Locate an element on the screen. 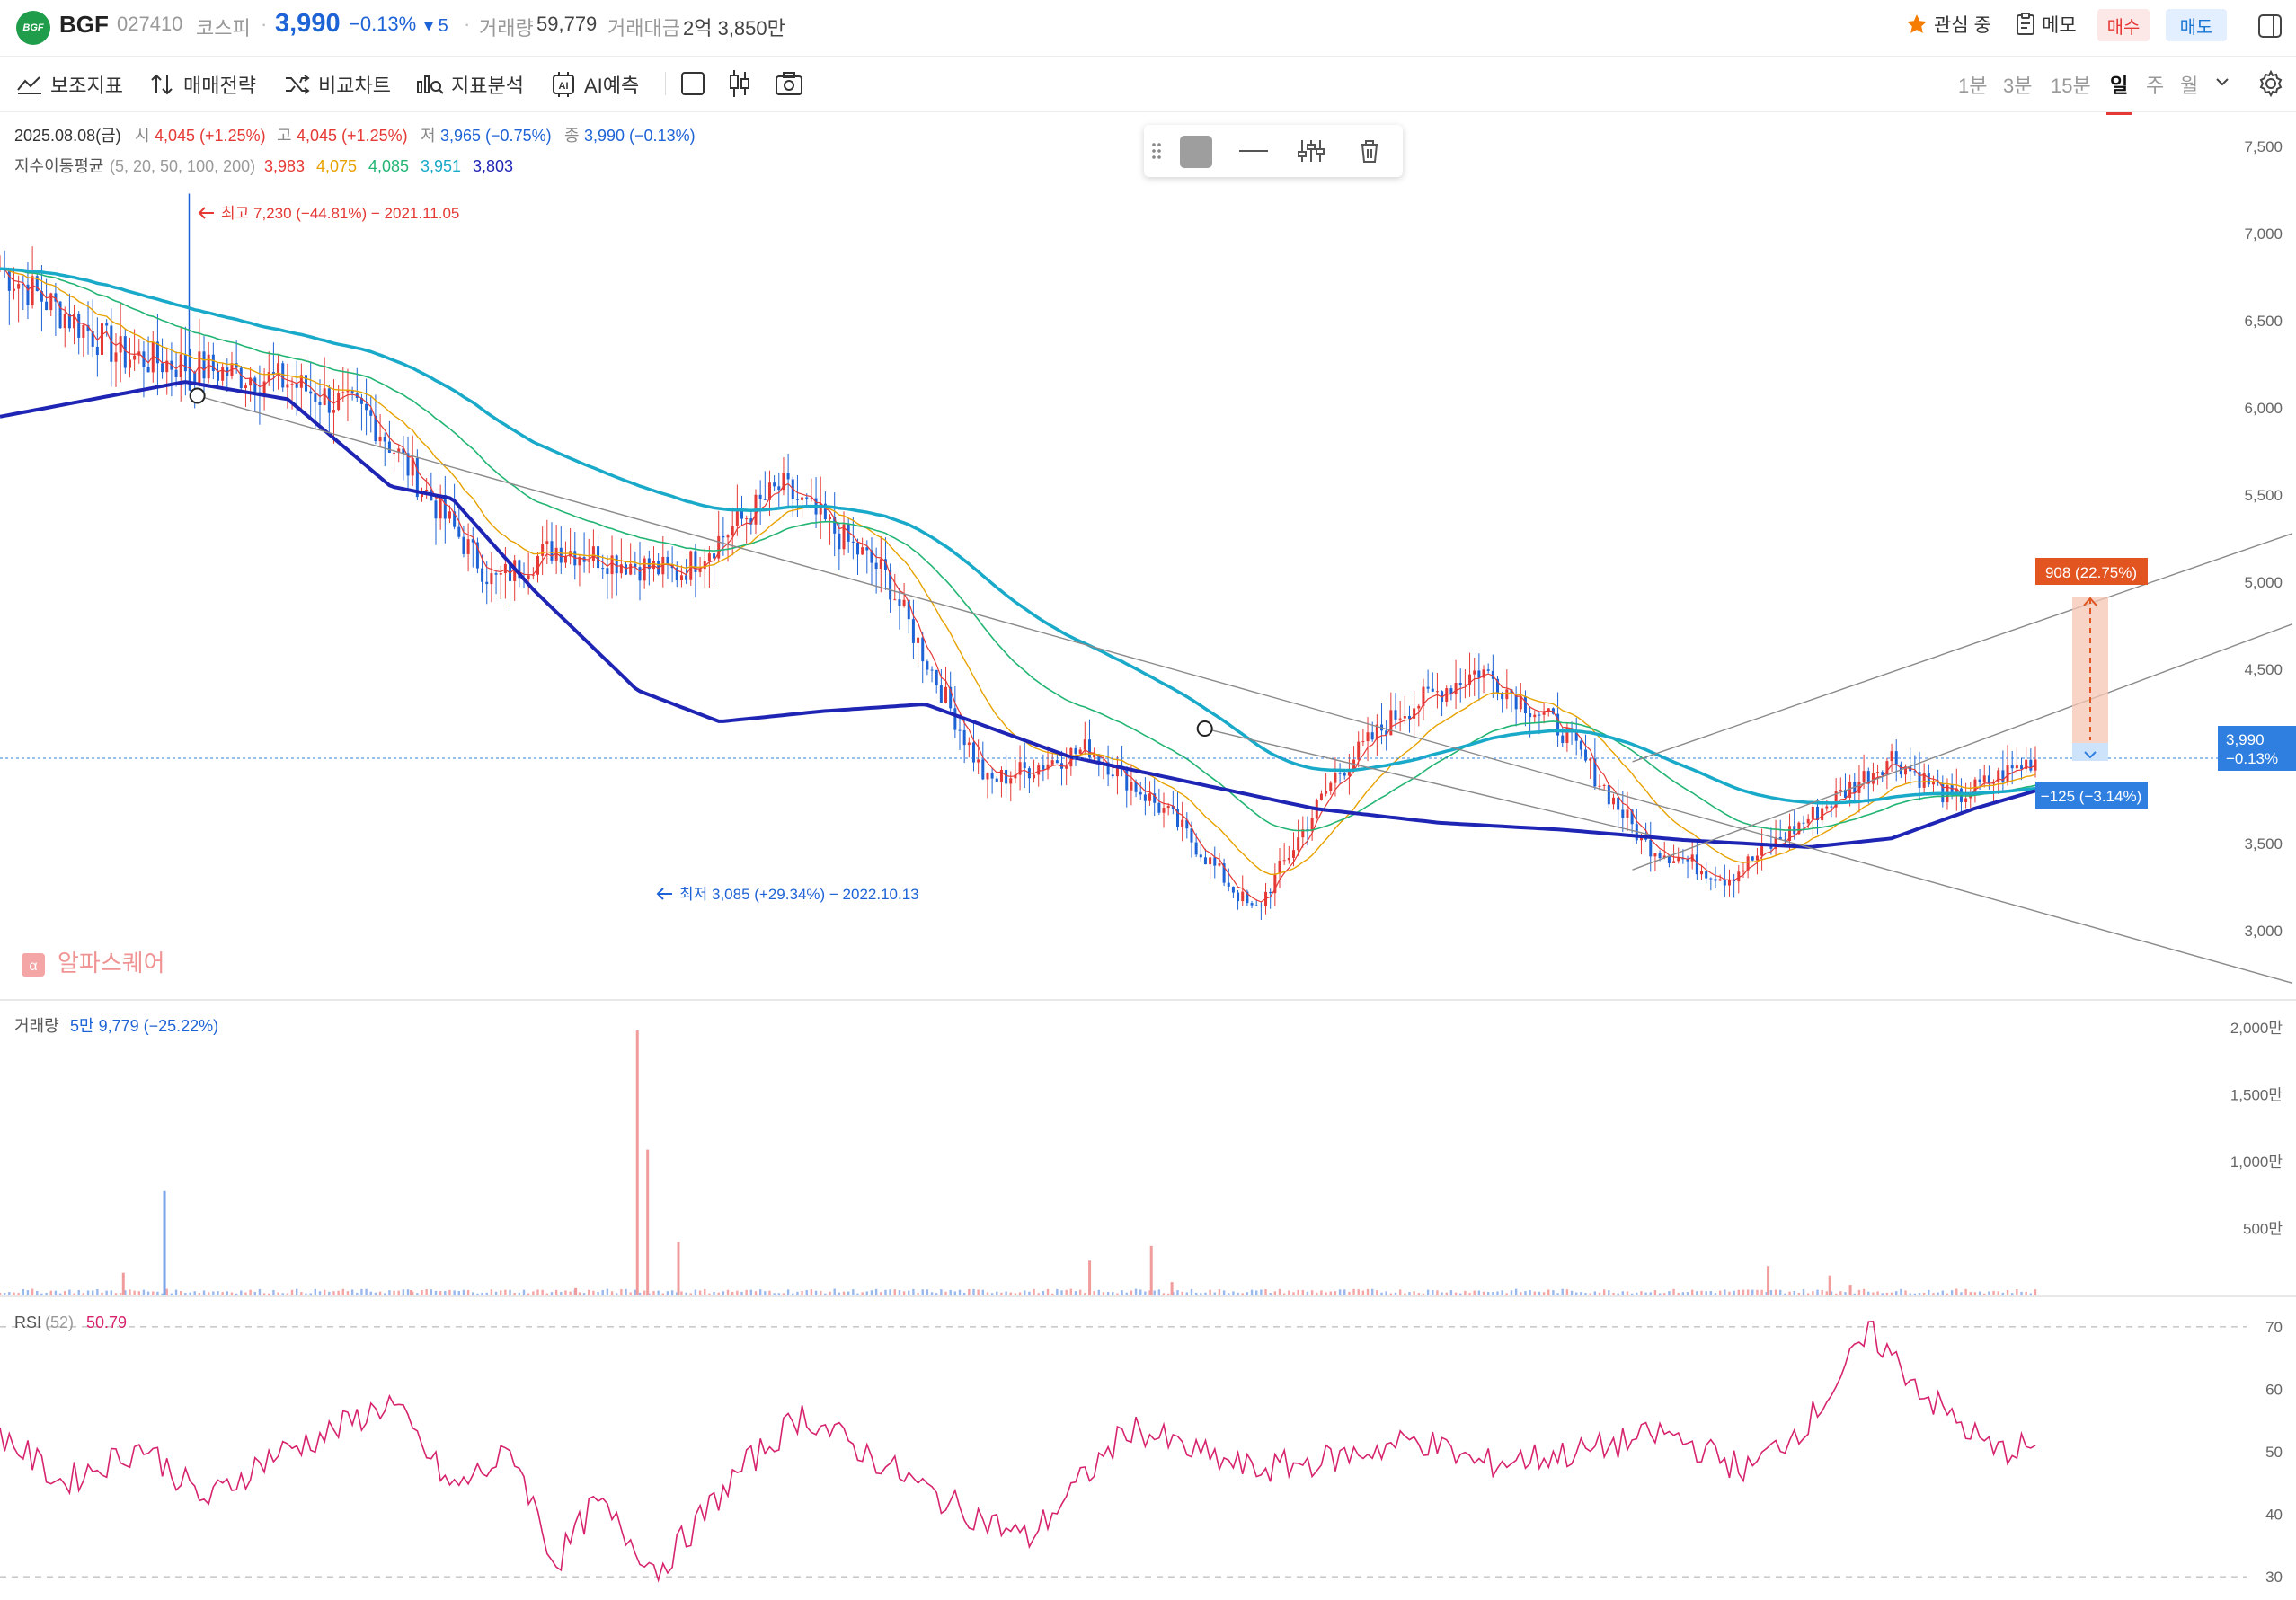  shuffle-icon is located at coordinates (298, 84).